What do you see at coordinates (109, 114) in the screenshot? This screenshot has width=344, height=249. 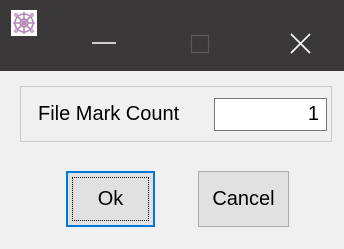 I see `file-mark-count-label: File Mark Count` at bounding box center [109, 114].